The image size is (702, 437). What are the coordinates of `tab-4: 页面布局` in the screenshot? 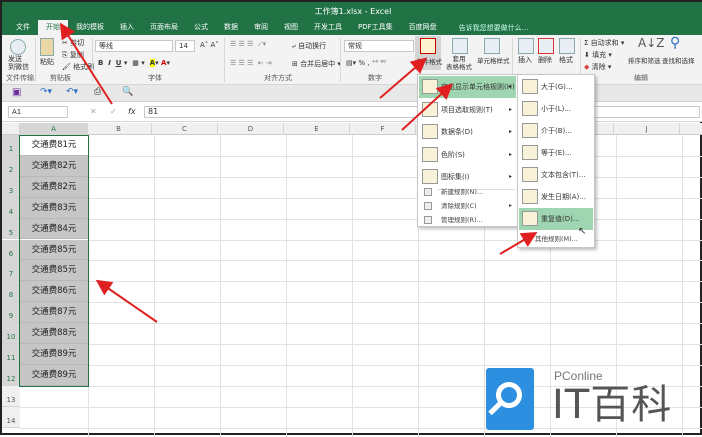 It's located at (164, 27).